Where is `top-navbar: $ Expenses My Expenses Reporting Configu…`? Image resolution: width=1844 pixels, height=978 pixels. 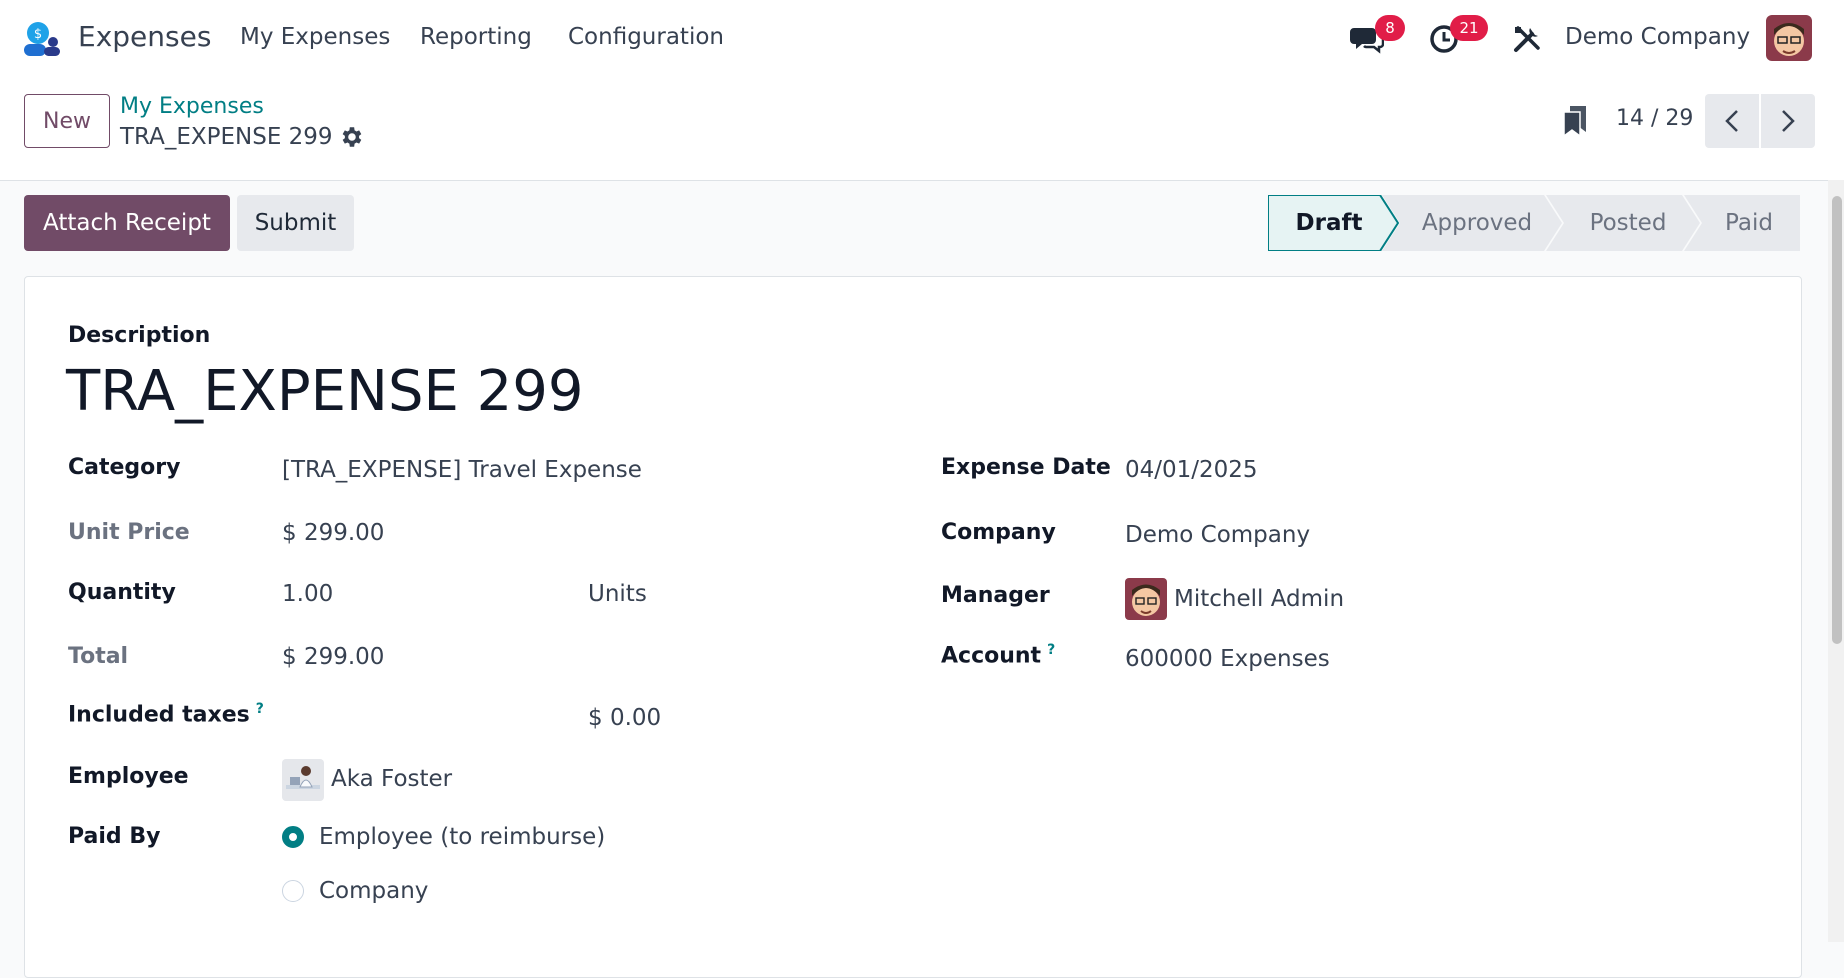 top-navbar: $ Expenses My Expenses Reporting Configu… is located at coordinates (922, 39).